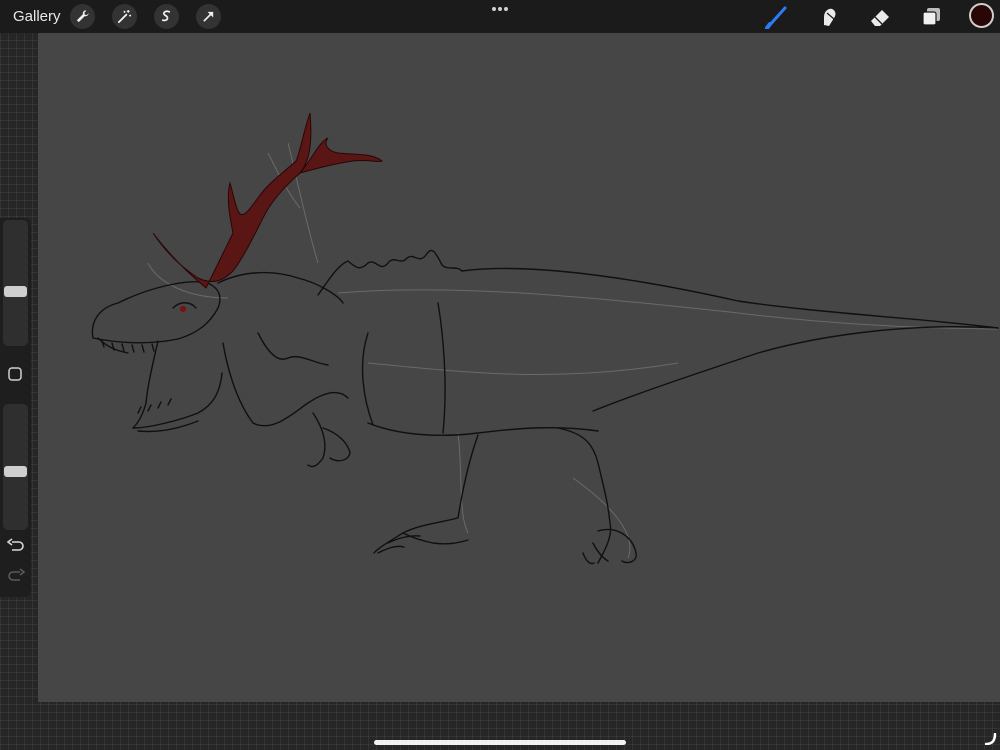 The image size is (1000, 750). Describe the element at coordinates (82, 16) in the screenshot. I see `wrench-icon` at that location.